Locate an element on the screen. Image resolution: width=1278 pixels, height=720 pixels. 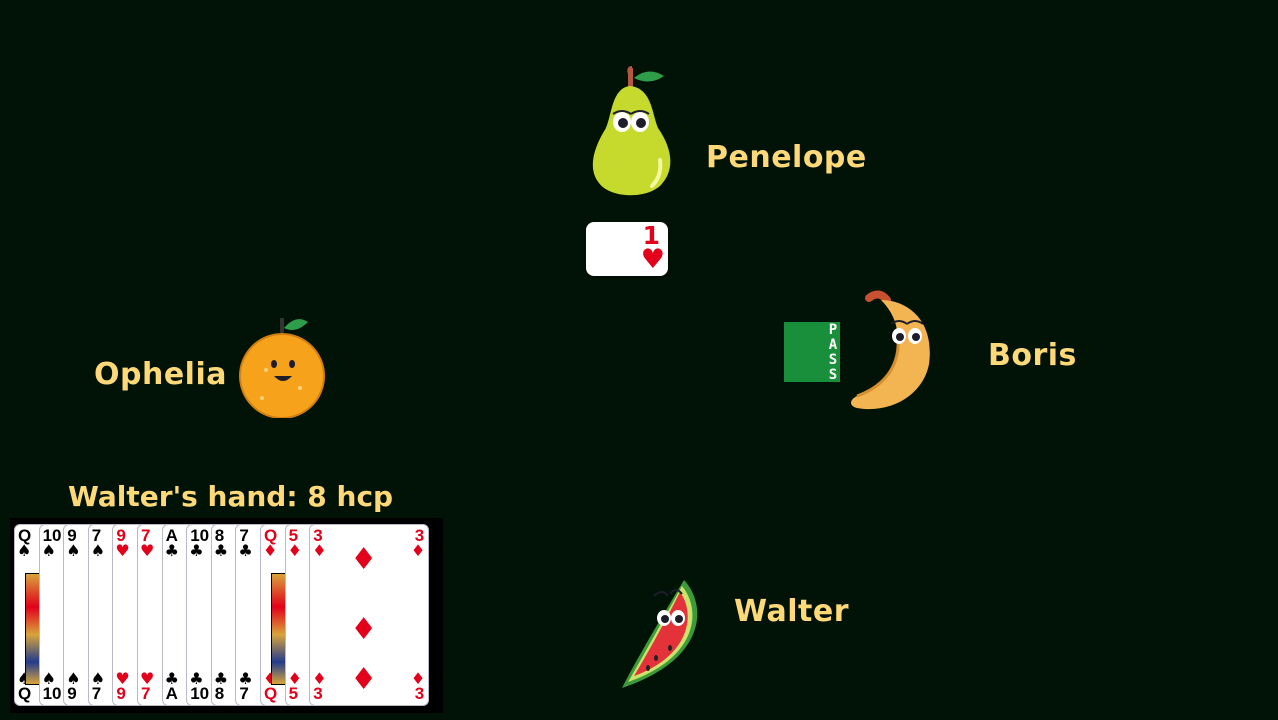
card-rank: 5 is located at coordinates (293, 693).